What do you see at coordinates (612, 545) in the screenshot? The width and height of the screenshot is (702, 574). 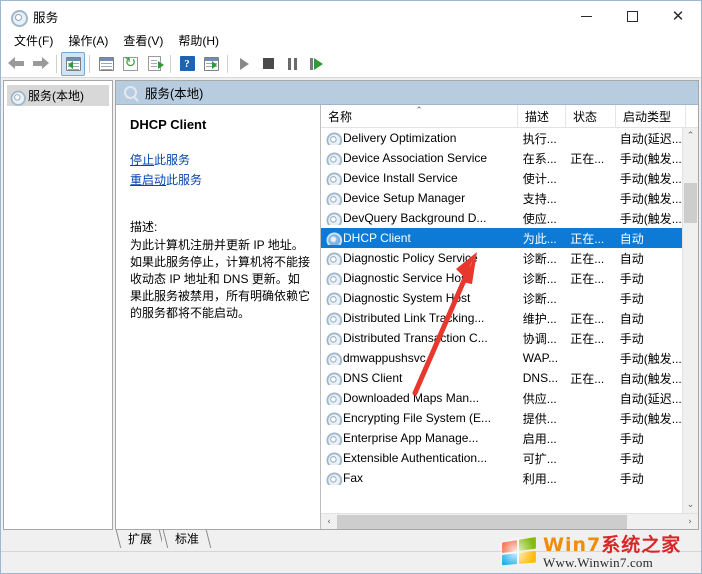 I see `watermark-title: Win7系统之家` at bounding box center [612, 545].